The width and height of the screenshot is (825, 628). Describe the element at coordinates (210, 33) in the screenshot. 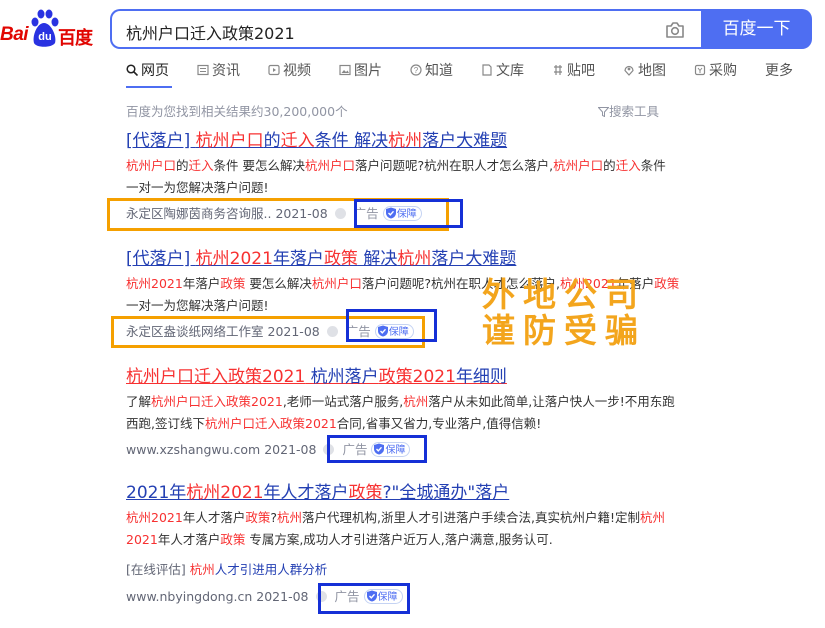

I see `search-query: 杭州户口迁入政策2021` at that location.